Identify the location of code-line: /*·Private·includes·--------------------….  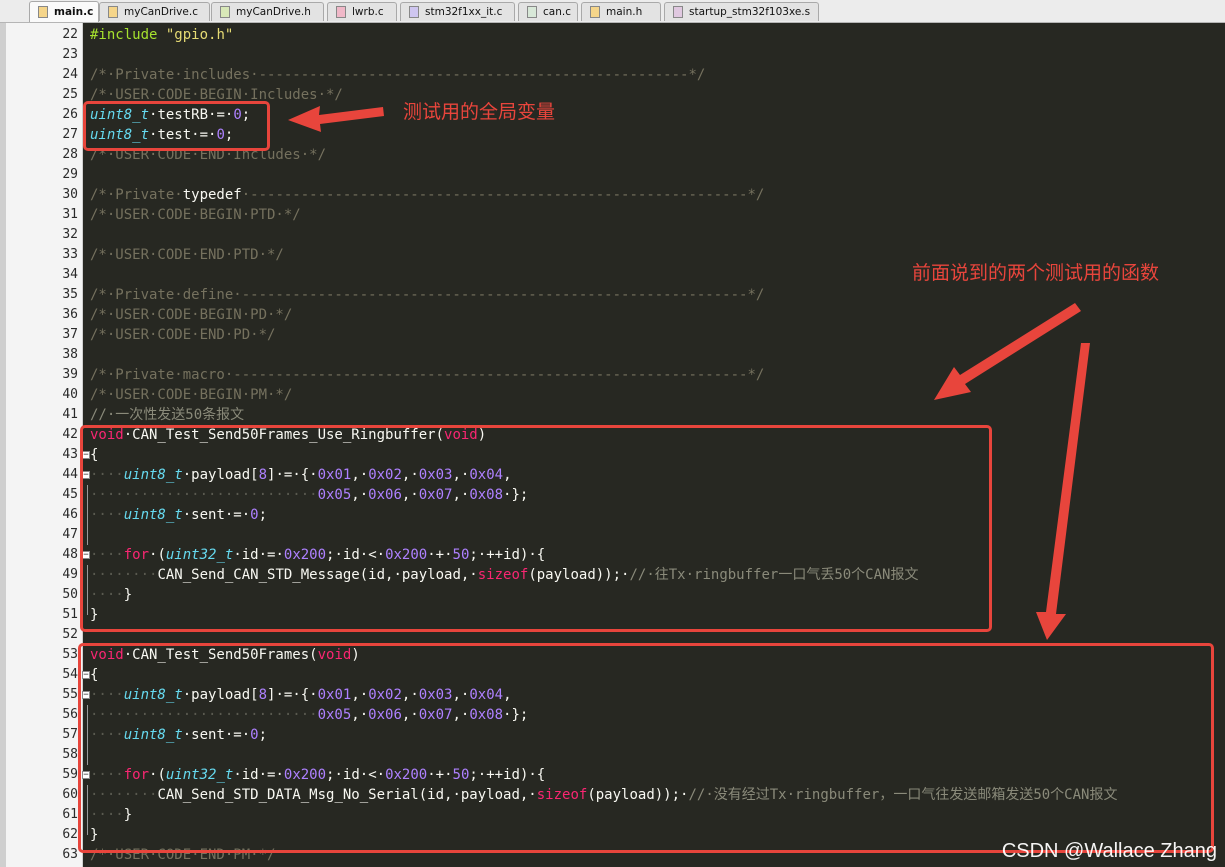
(397, 75).